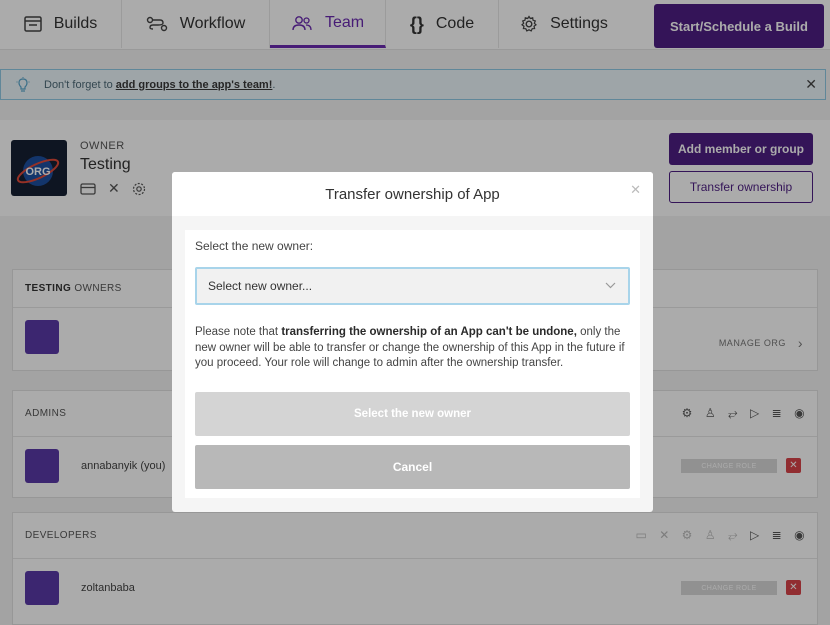 The image size is (830, 625). I want to click on confirm-transfer-button: Select the new owner, so click(412, 414).